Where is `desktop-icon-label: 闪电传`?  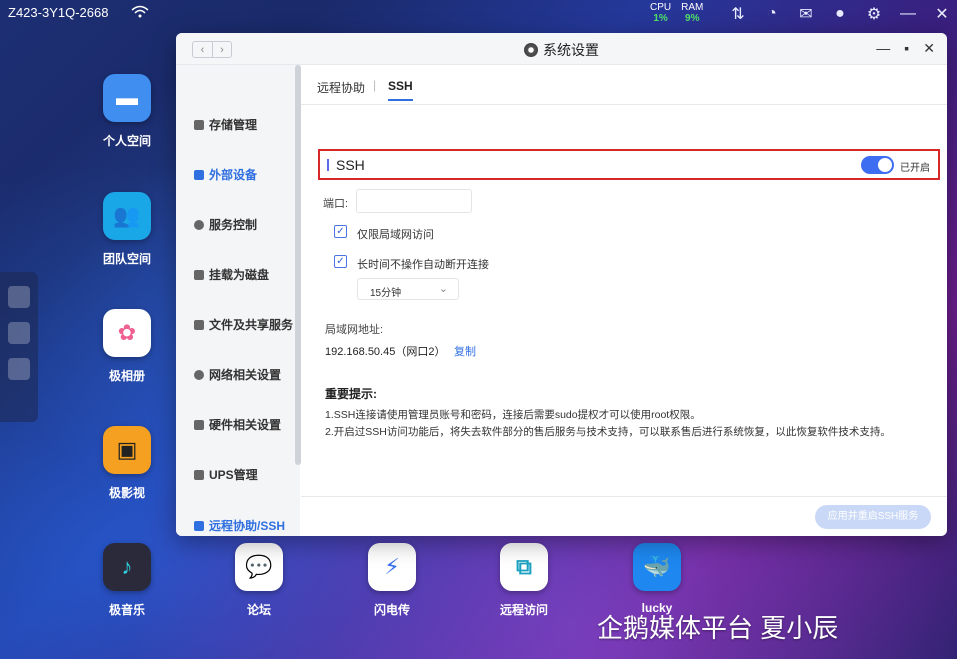
desktop-icon-label: 闪电传 is located at coordinates (391, 610).